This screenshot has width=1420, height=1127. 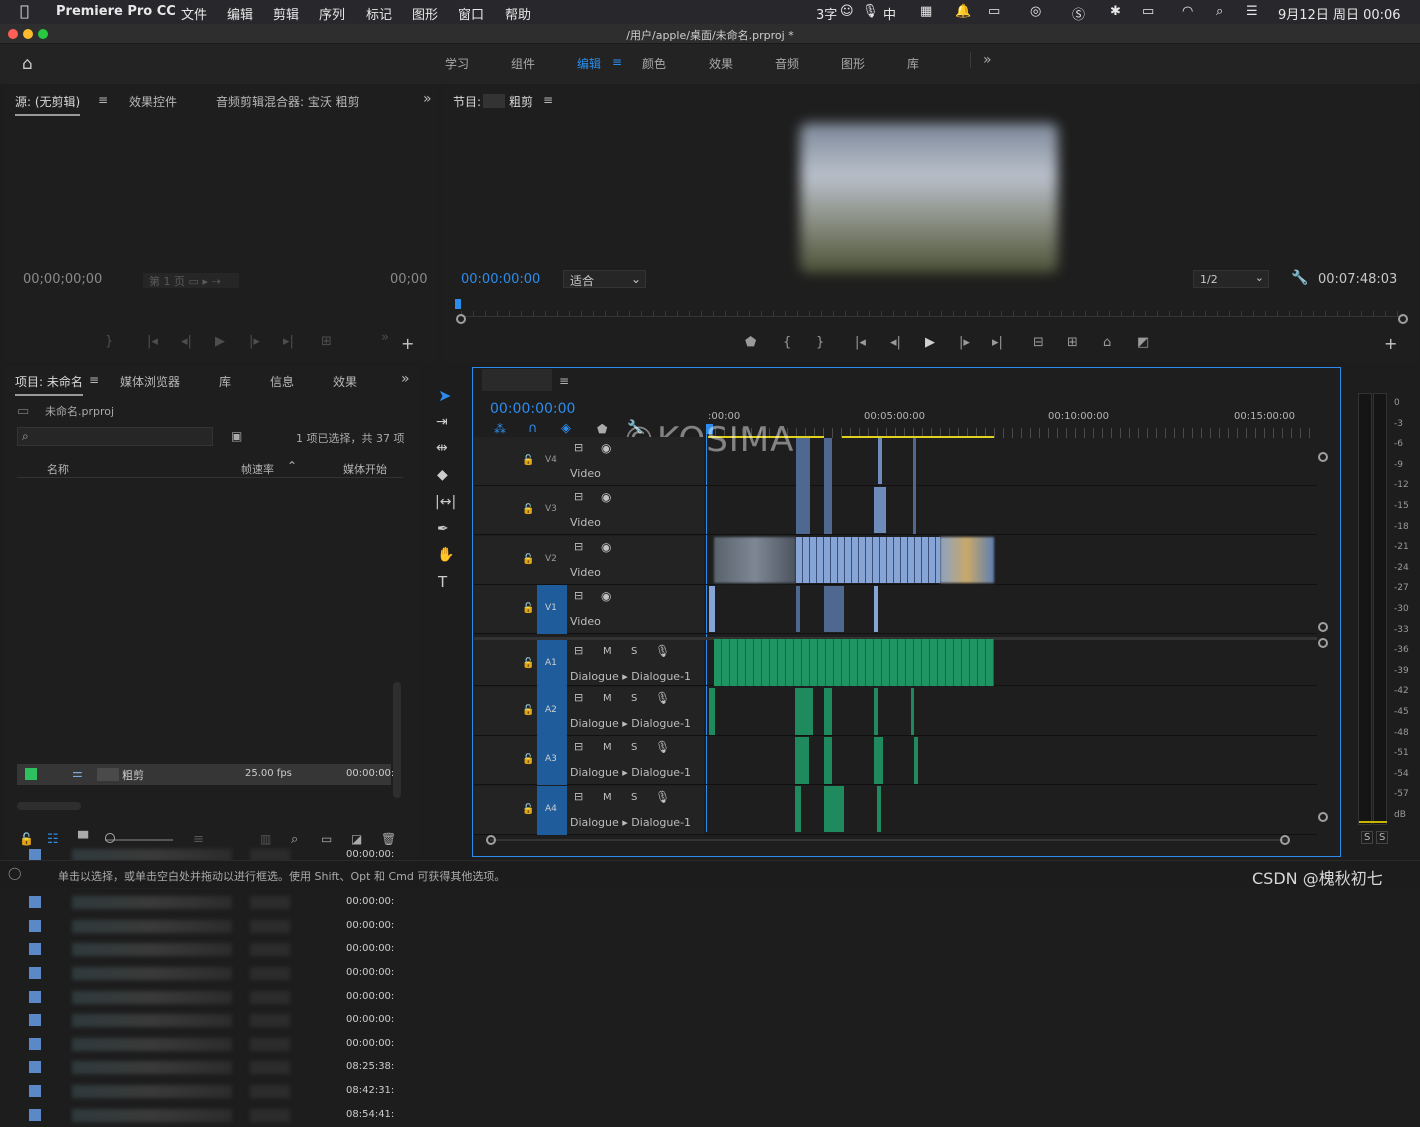 I want to click on solo-left-button: S, so click(x=1367, y=837).